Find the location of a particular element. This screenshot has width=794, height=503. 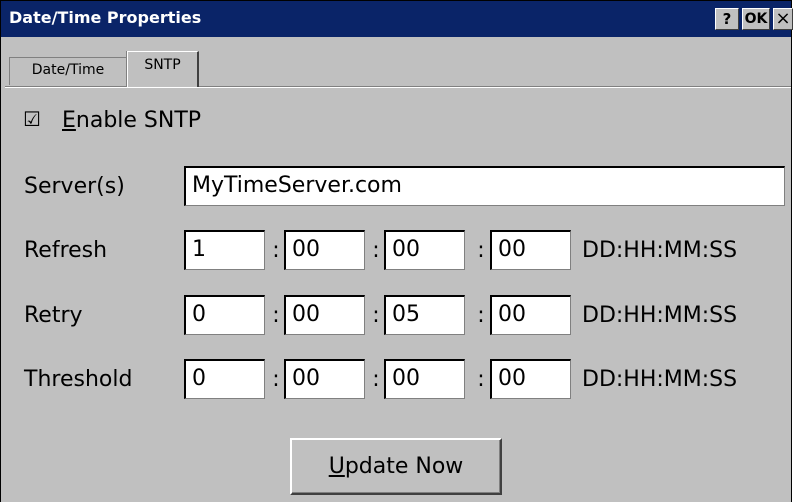

update-now-label-rest: pdate Now is located at coordinates (404, 466).